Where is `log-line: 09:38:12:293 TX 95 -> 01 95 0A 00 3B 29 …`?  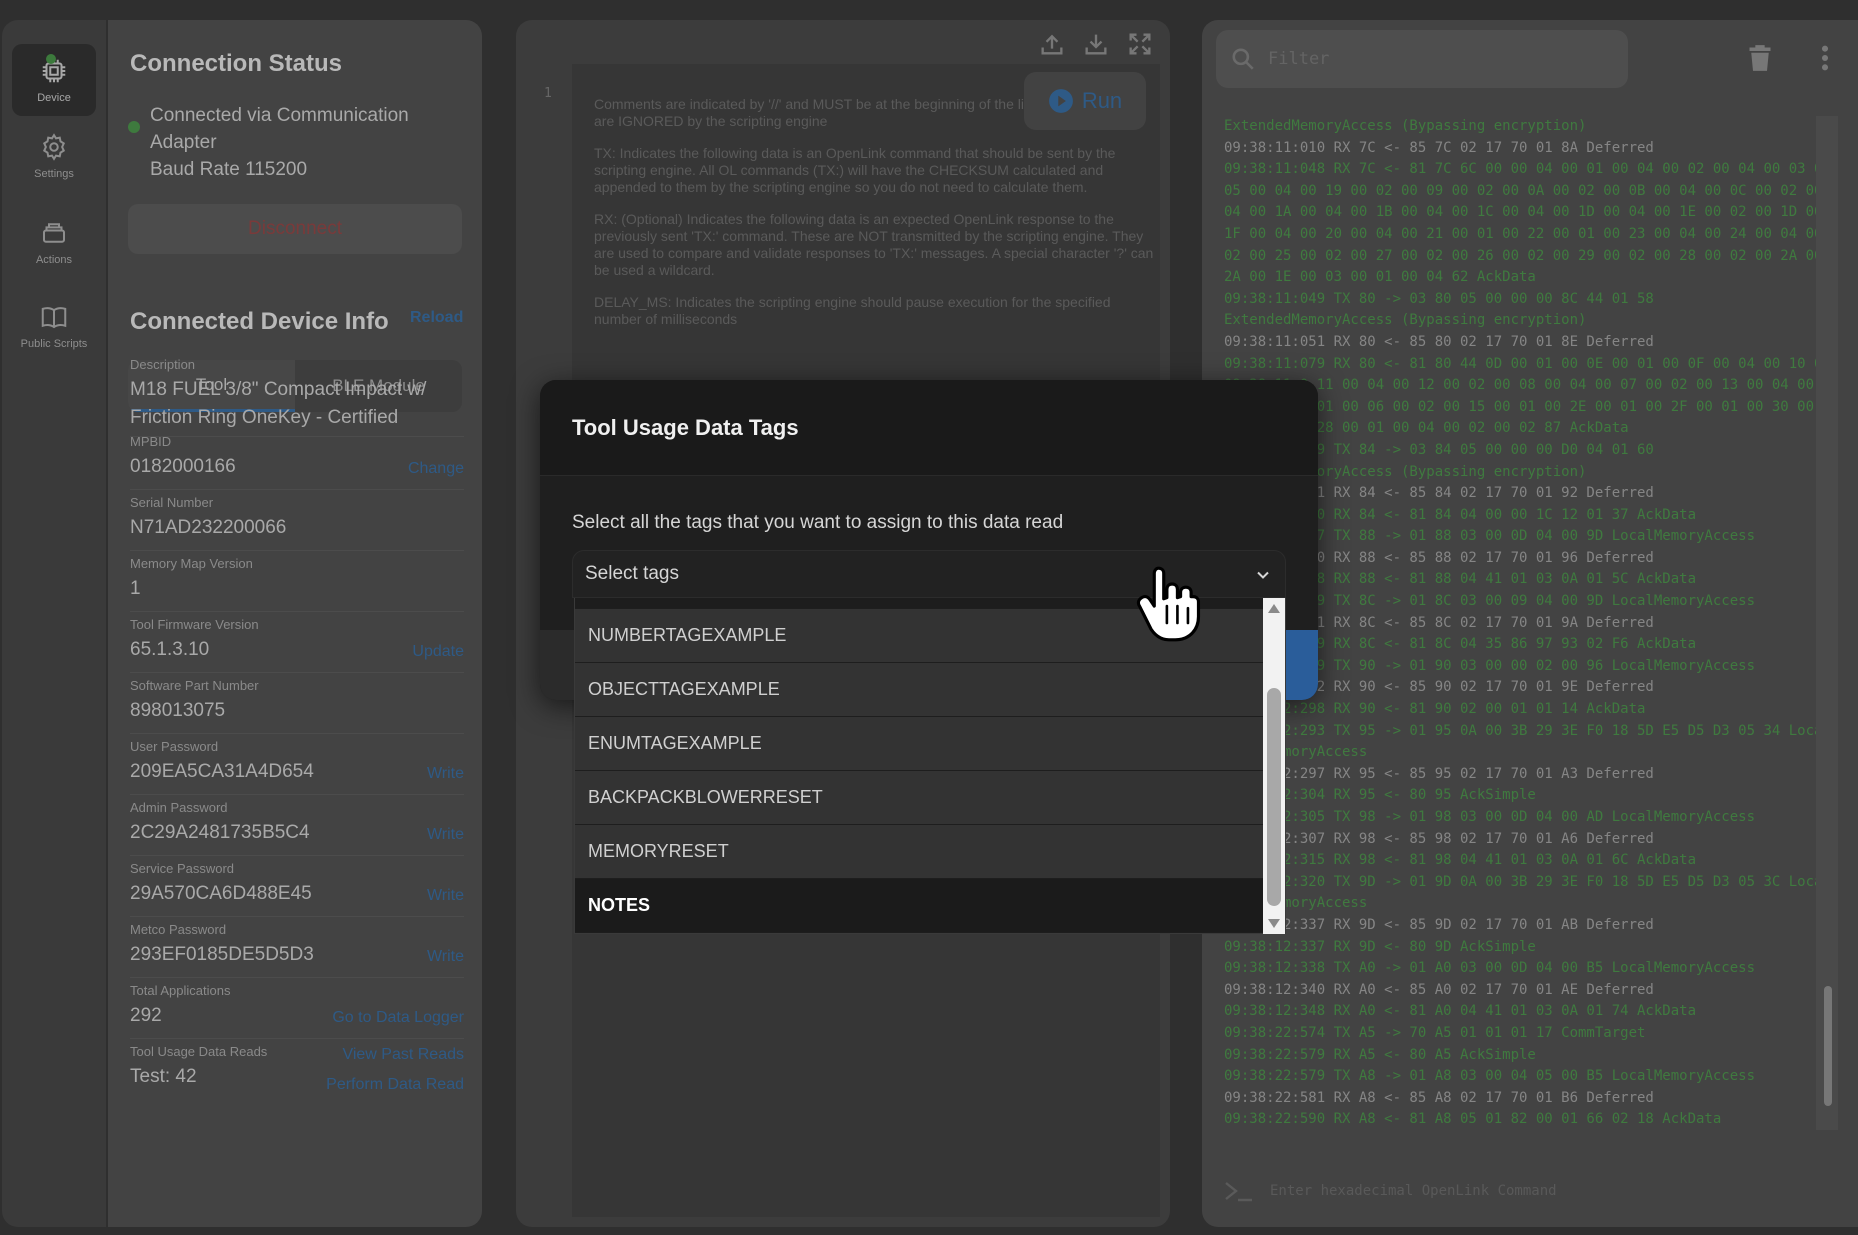
log-line: 09:38:12:293 TX 95 -> 01 95 0A 00 3B 29 … is located at coordinates (1520, 730).